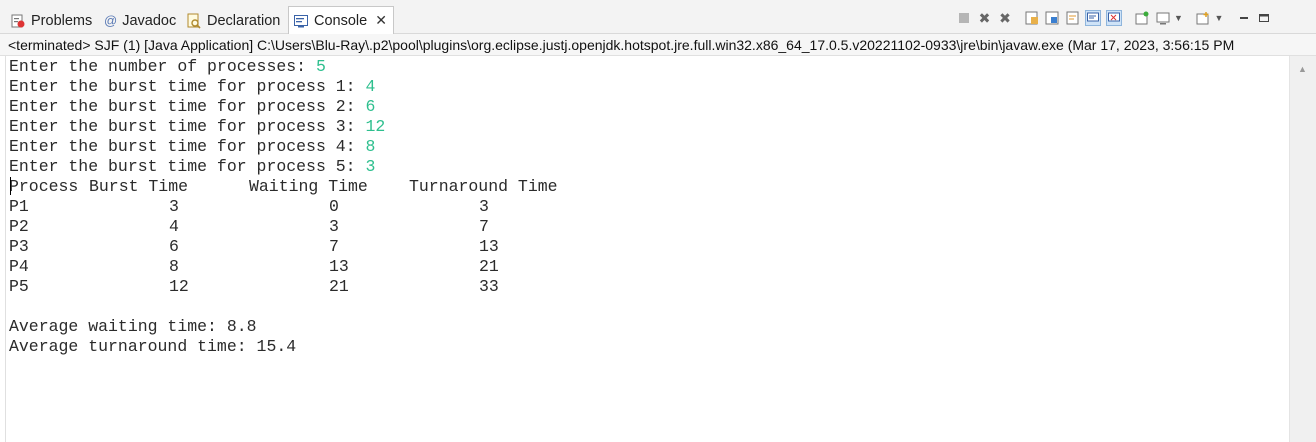 The height and width of the screenshot is (442, 1316). I want to click on header-turnaround-time: Turnaround Time, so click(483, 186).